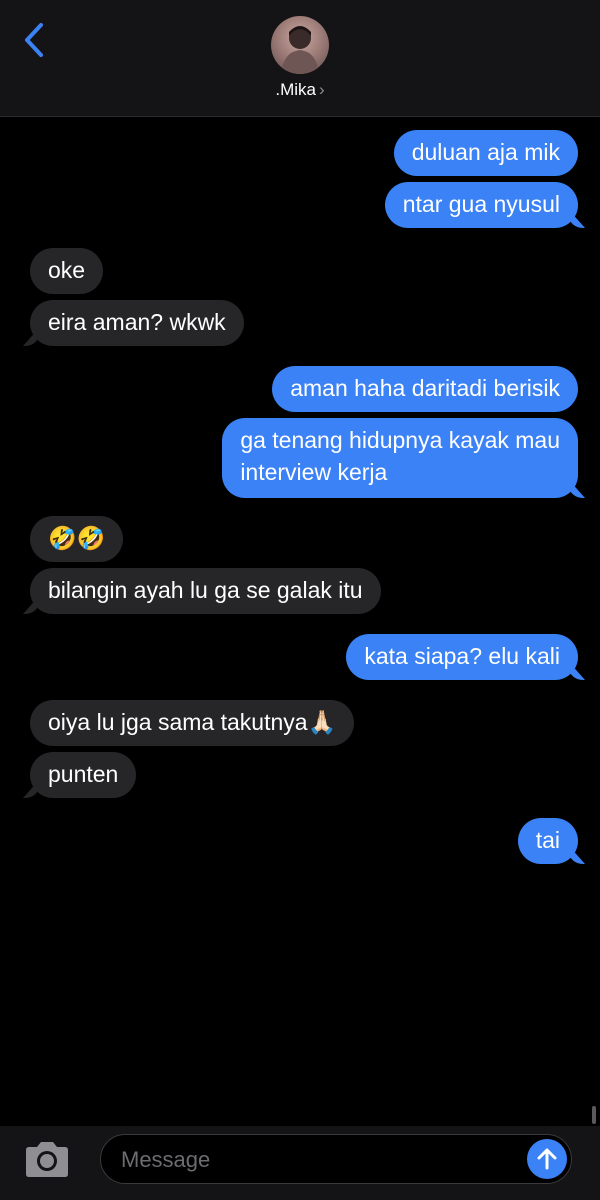 This screenshot has width=600, height=1200. What do you see at coordinates (425, 389) in the screenshot?
I see `outgoing-message-bubble: aman haha daritadi berisik` at bounding box center [425, 389].